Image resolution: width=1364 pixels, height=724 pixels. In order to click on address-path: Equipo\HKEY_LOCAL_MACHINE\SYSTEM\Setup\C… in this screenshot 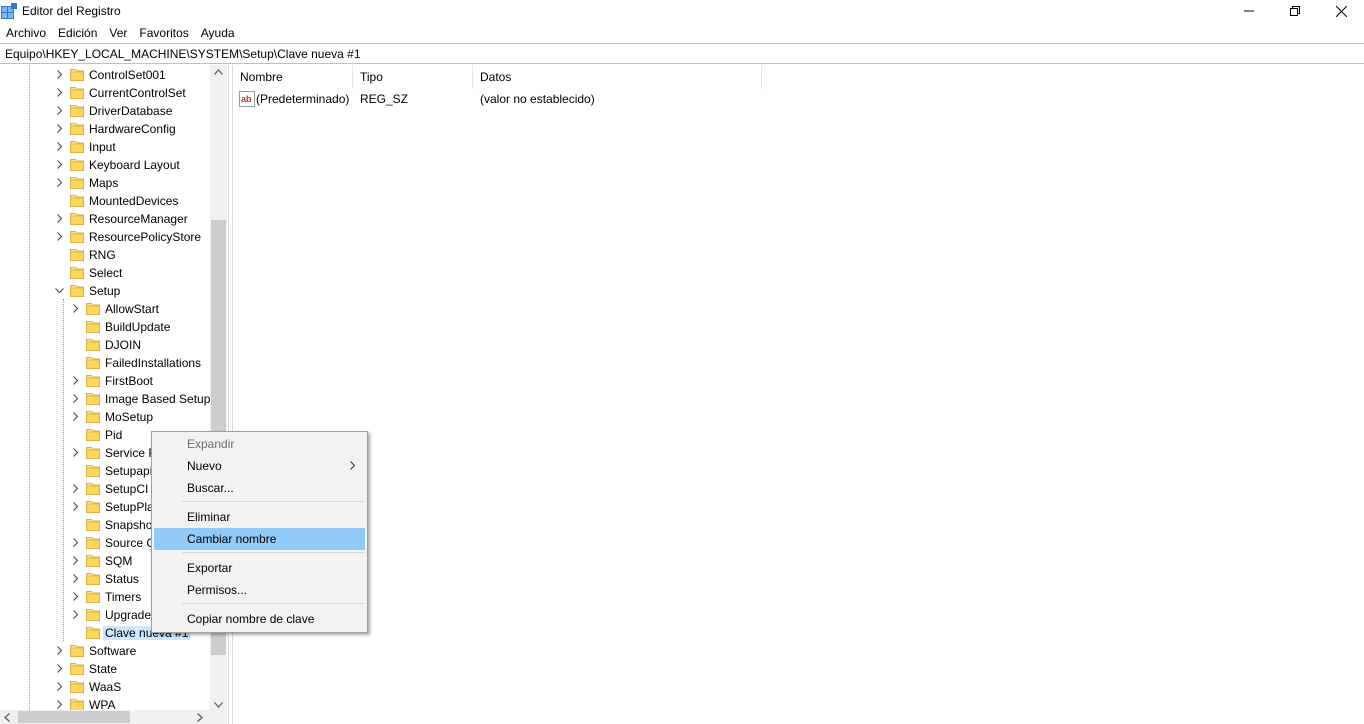, I will do `click(183, 54)`.